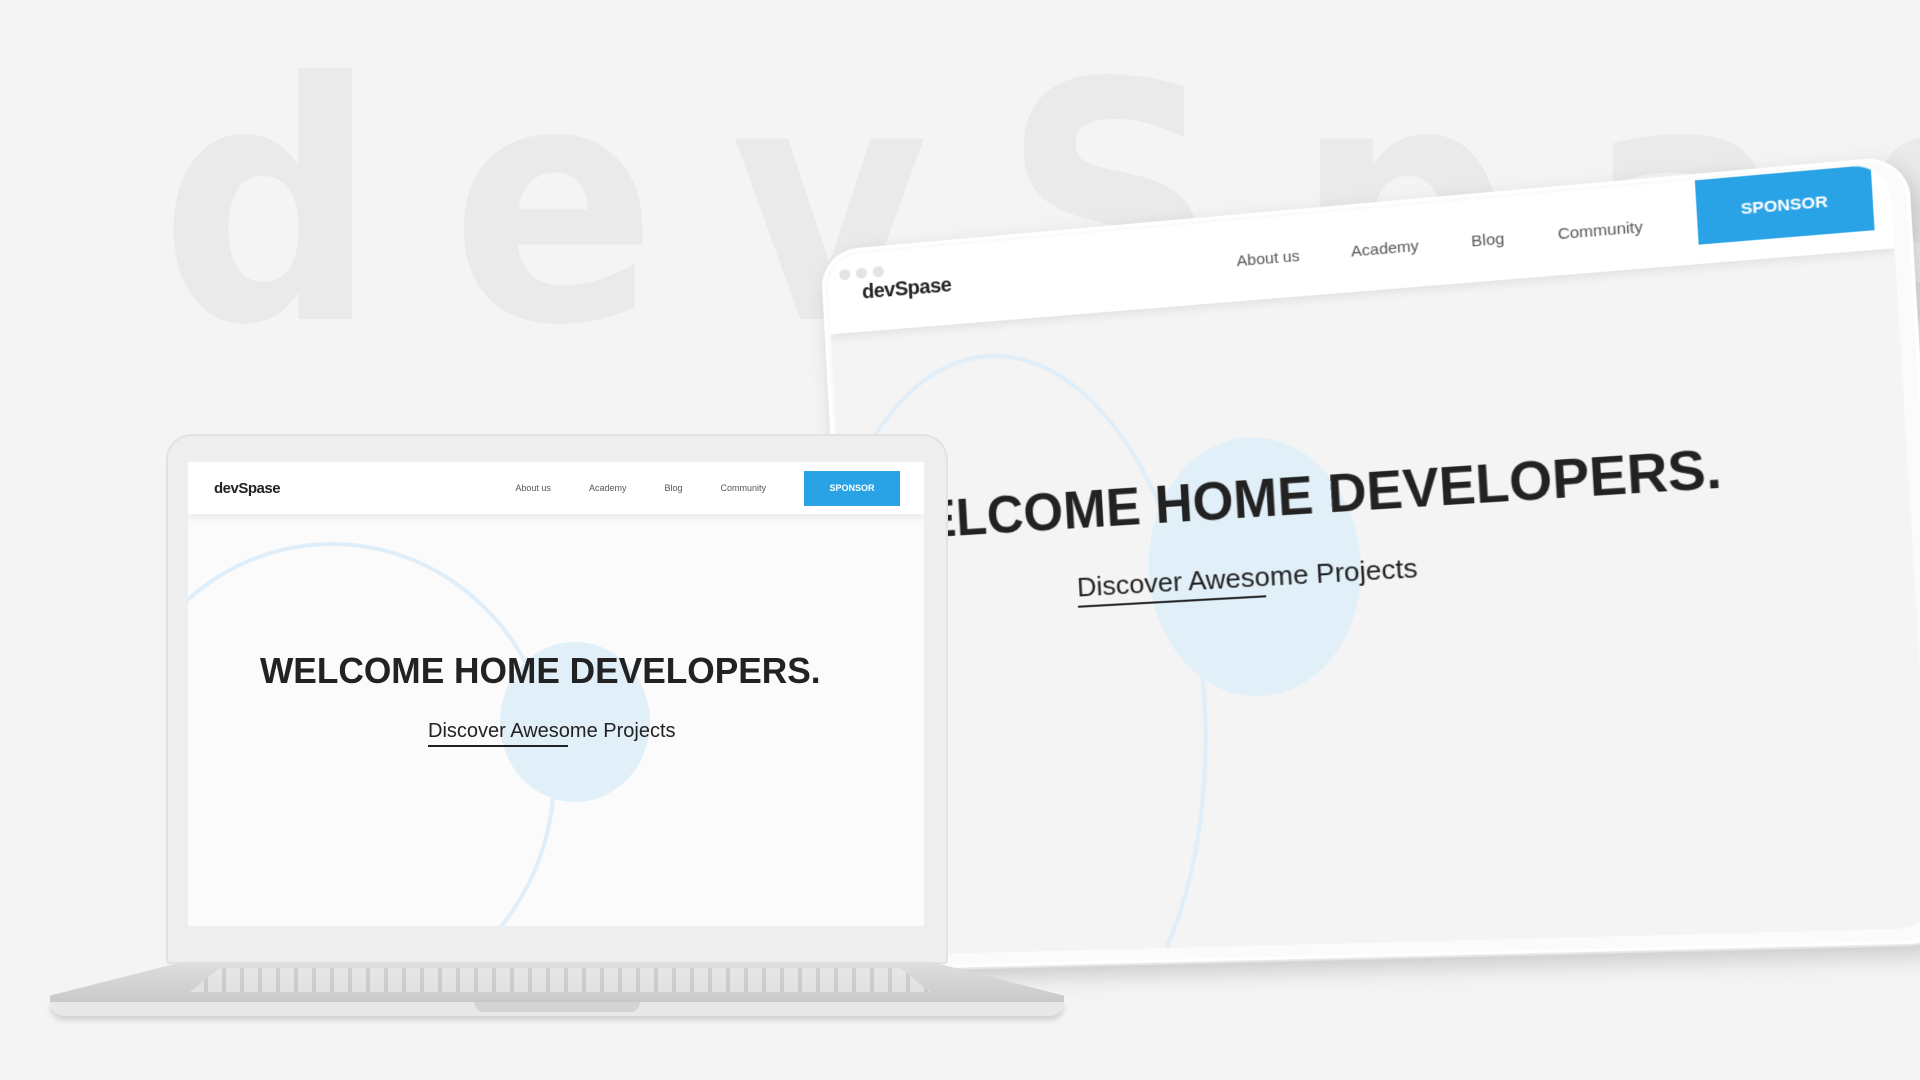 This screenshot has width=1920, height=1080. I want to click on hero-subtitle: Discover Awesome Projects, so click(552, 731).